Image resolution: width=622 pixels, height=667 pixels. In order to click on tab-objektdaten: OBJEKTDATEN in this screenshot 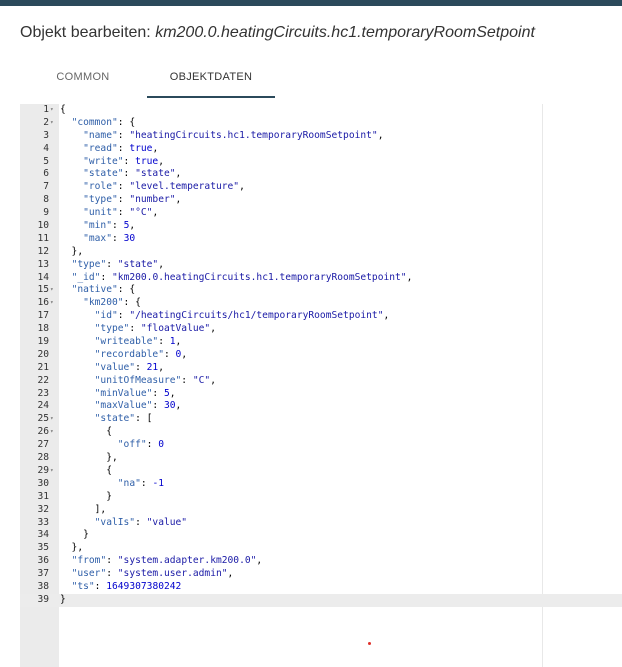, I will do `click(211, 80)`.